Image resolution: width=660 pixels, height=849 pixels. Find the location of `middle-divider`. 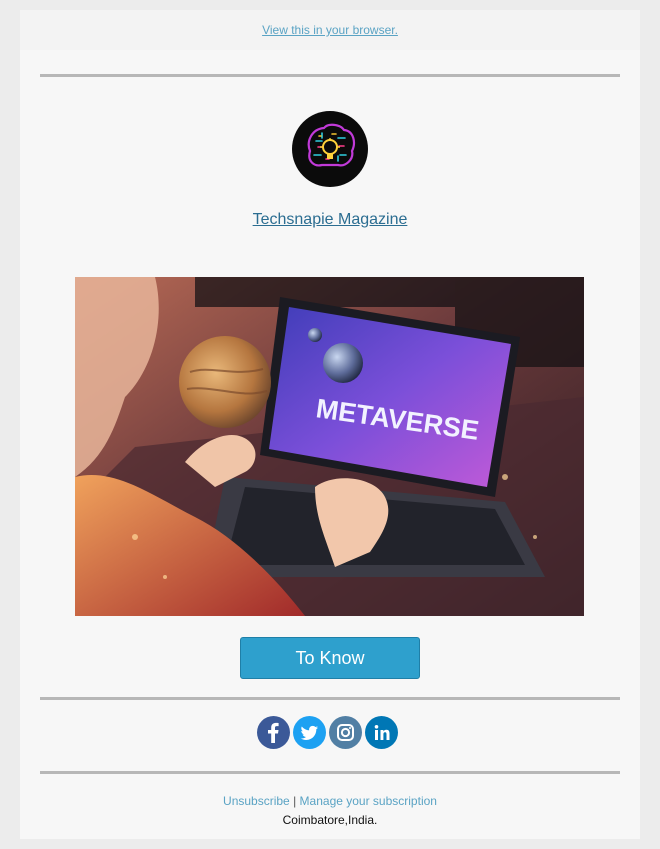

middle-divider is located at coordinates (330, 698).